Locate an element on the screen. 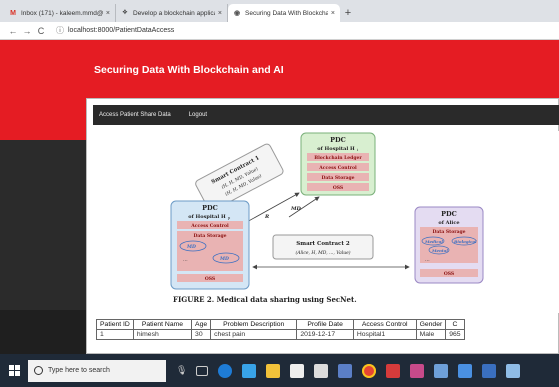 This screenshot has width=559, height=387. cell-patient-id: 1 is located at coordinates (115, 334).